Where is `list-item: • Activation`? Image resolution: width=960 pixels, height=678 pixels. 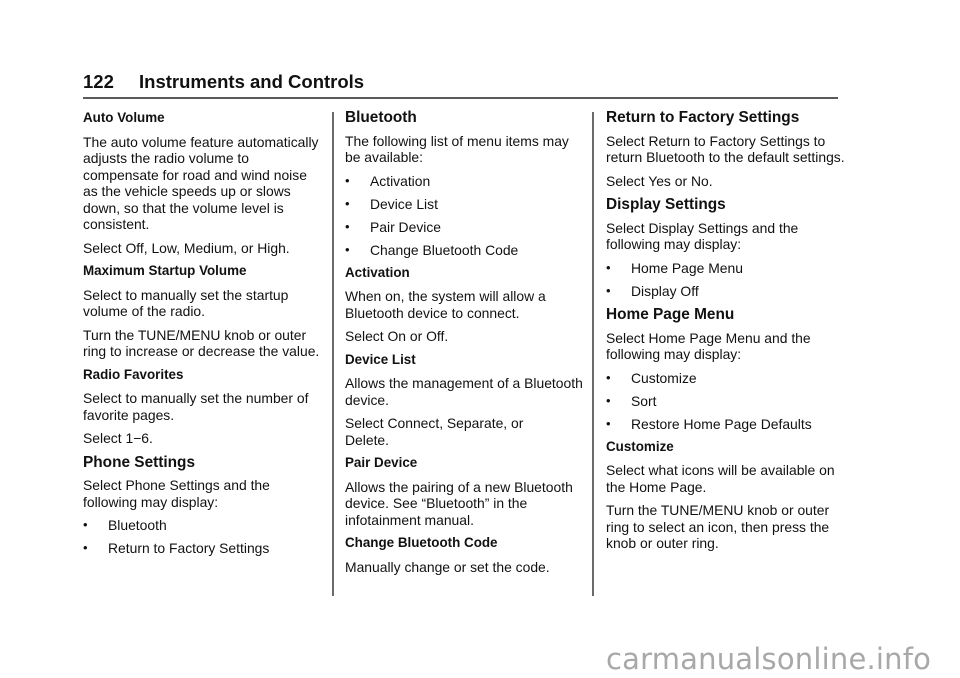
list-item: • Activation is located at coordinates (465, 181).